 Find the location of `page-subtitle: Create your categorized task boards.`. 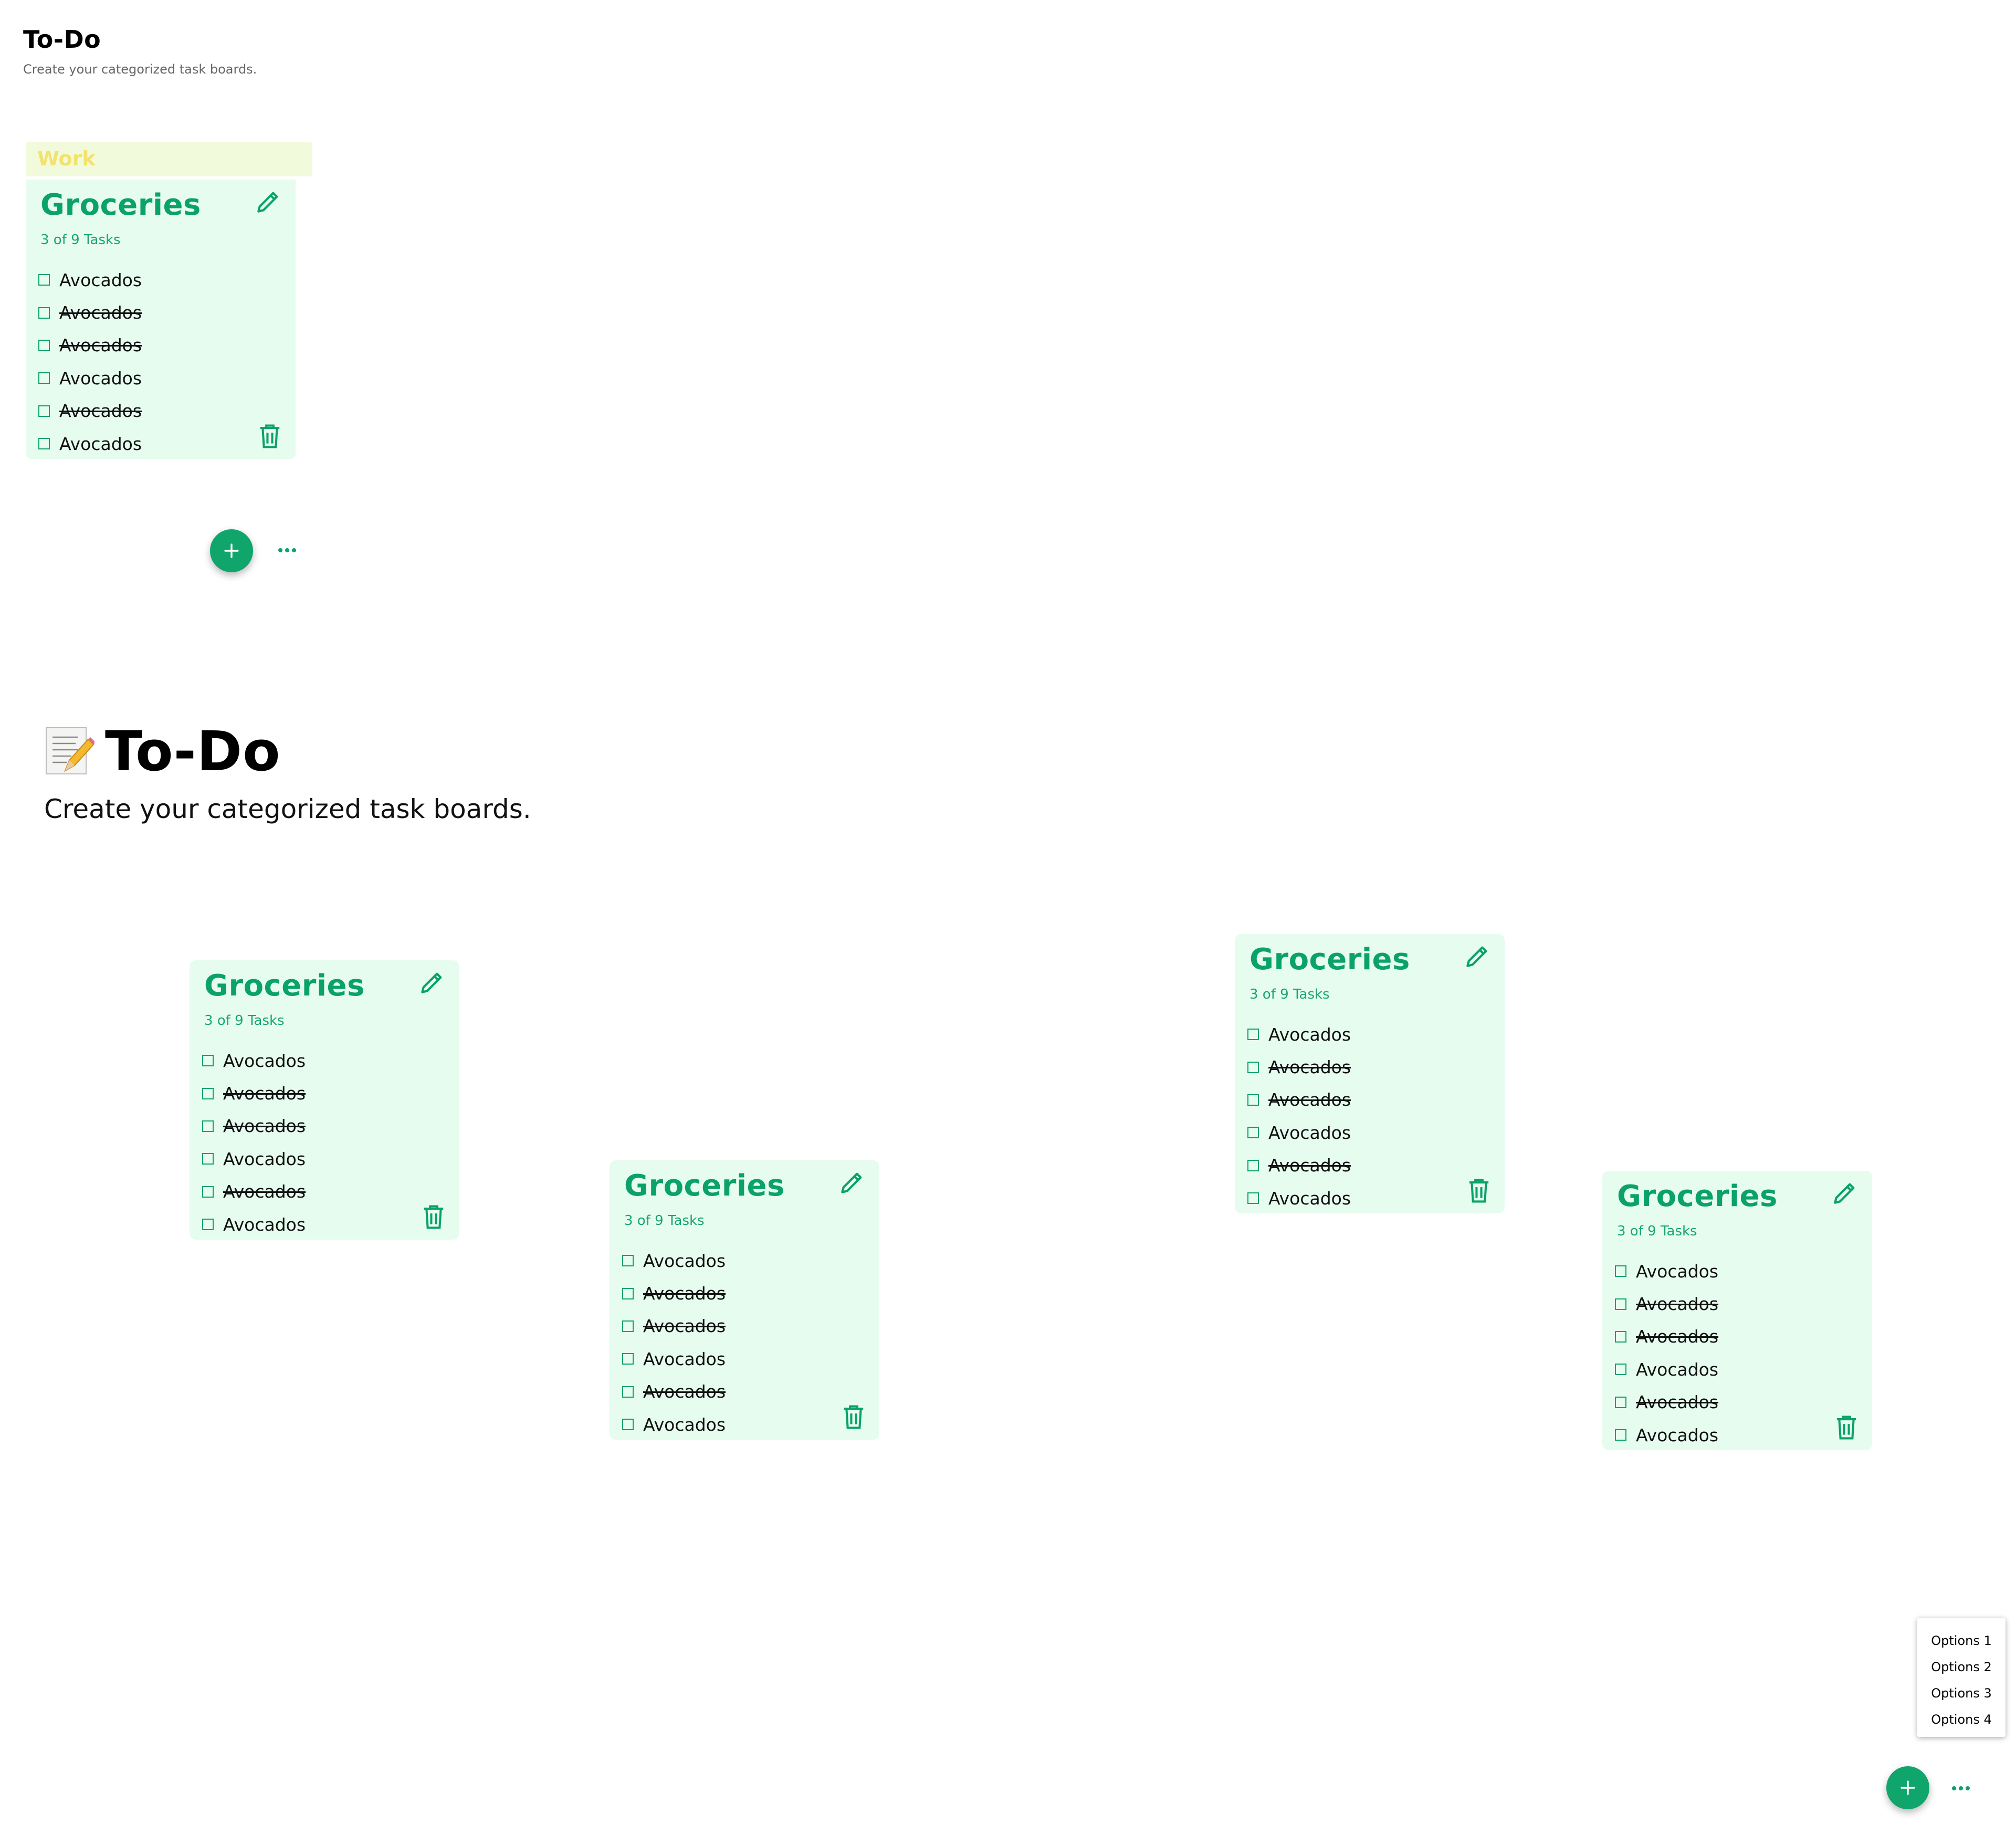

page-subtitle: Create your categorized task boards. is located at coordinates (287, 809).